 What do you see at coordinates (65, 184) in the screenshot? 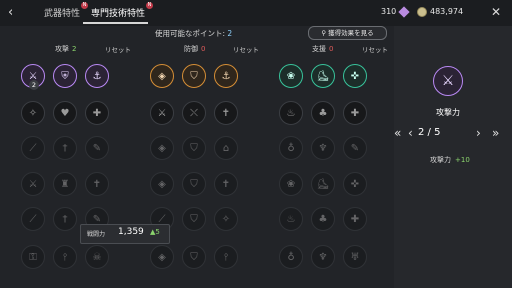
I see `helmet-icon: ♜` at bounding box center [65, 184].